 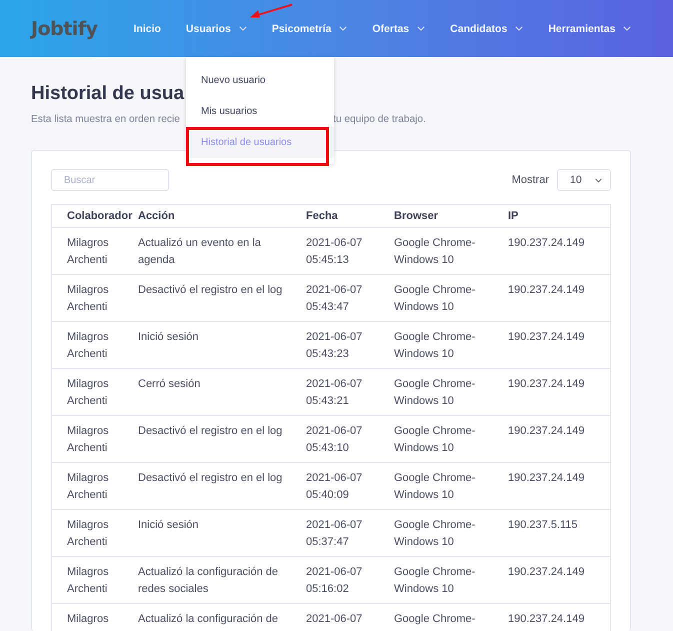 What do you see at coordinates (95, 216) in the screenshot?
I see `column-header: Colaborador` at bounding box center [95, 216].